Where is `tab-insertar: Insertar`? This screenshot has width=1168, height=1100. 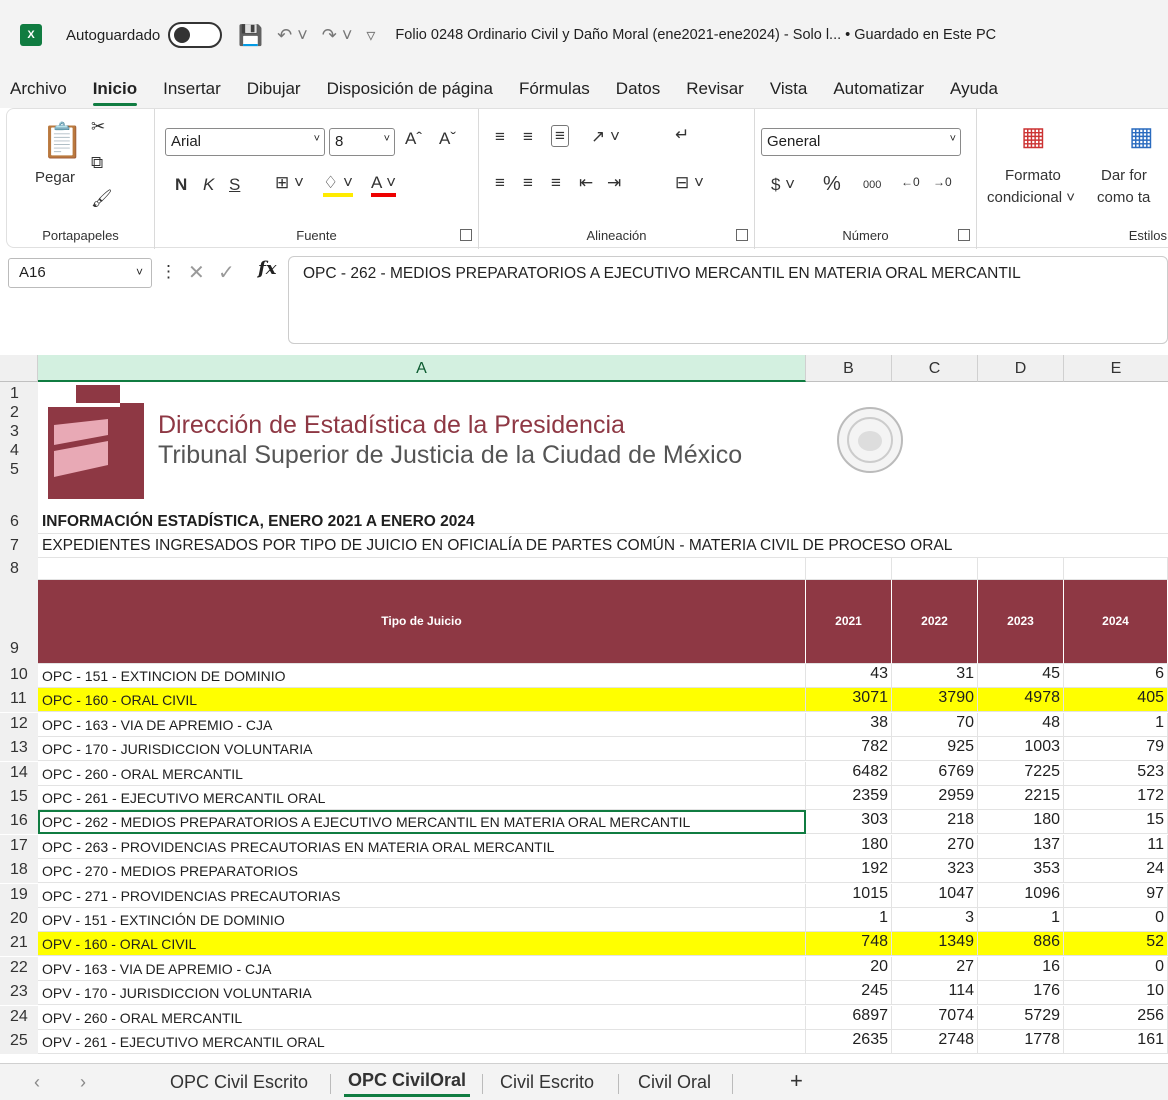 tab-insertar: Insertar is located at coordinates (192, 89).